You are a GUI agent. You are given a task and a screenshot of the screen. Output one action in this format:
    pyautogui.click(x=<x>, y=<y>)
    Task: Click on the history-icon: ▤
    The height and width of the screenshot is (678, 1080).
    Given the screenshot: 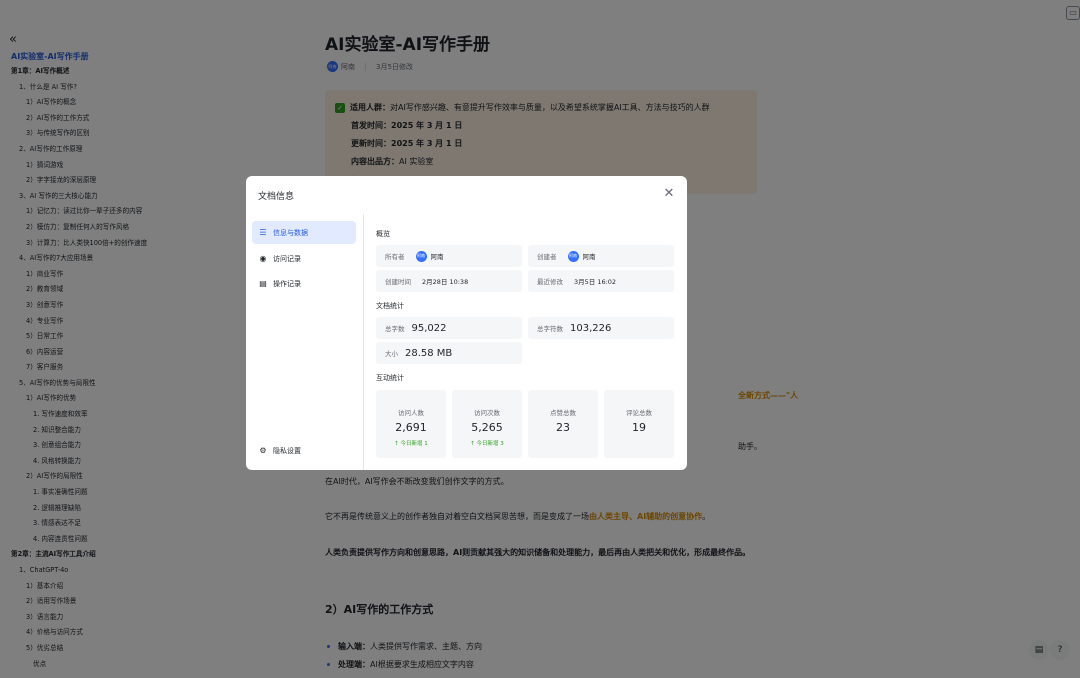 What is the action you would take?
    pyautogui.click(x=263, y=283)
    